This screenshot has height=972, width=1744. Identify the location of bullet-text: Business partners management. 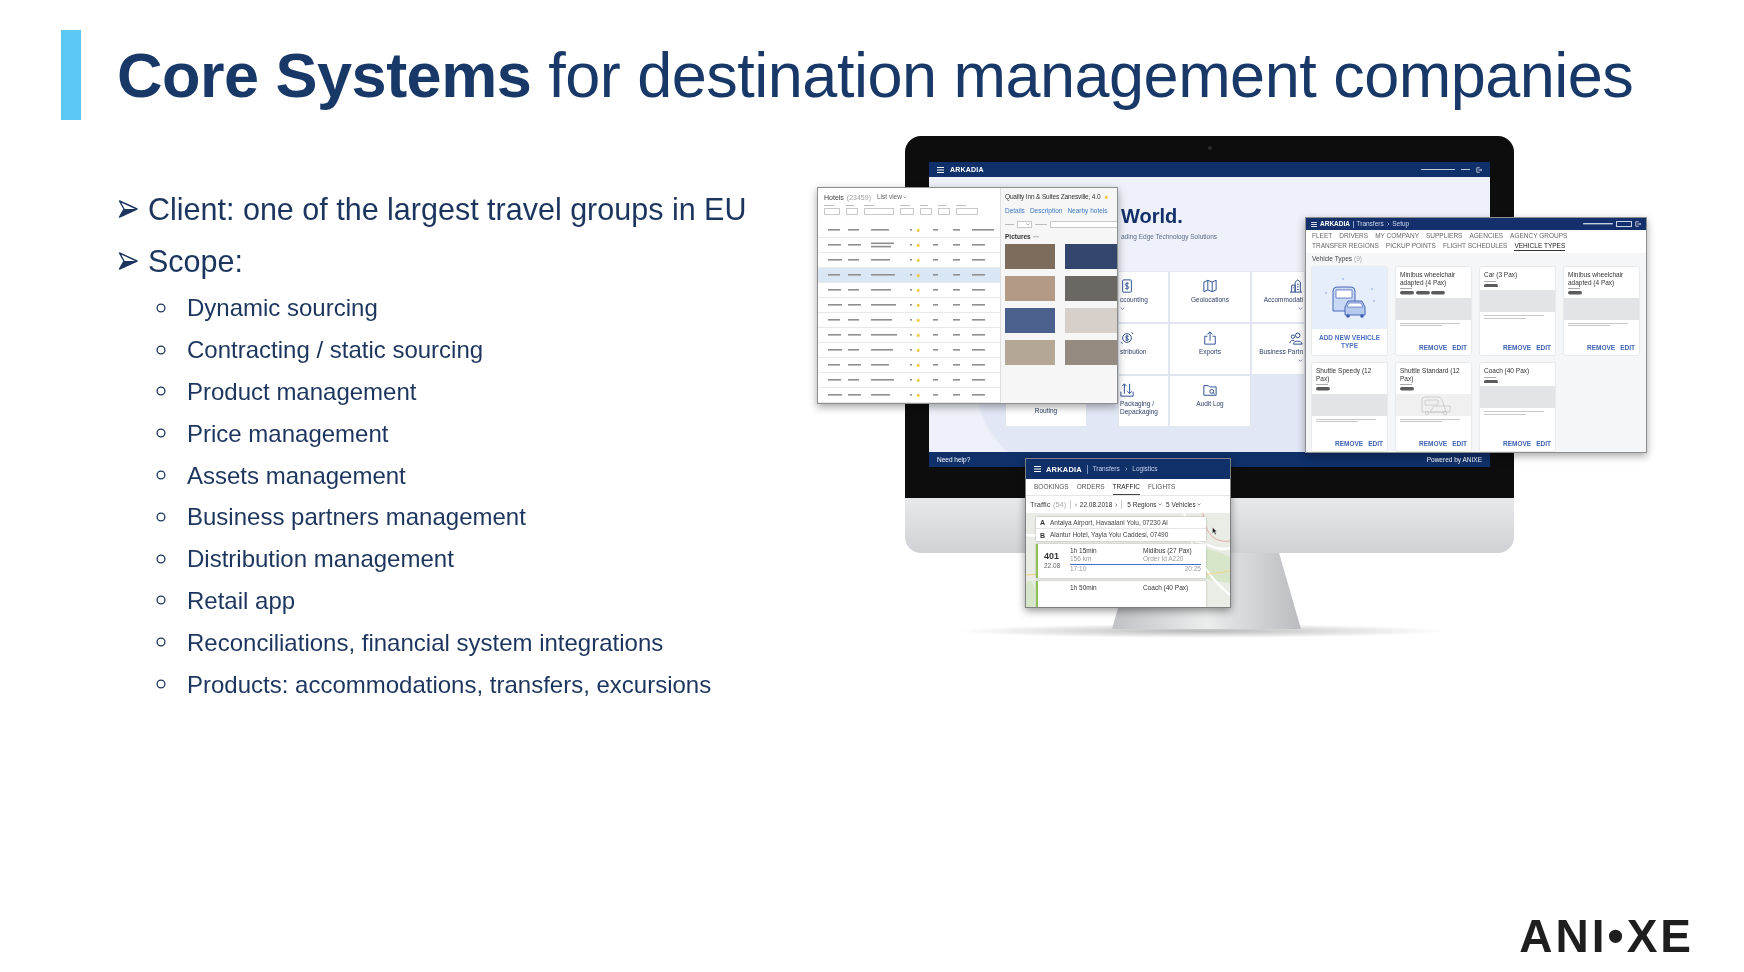
(356, 517).